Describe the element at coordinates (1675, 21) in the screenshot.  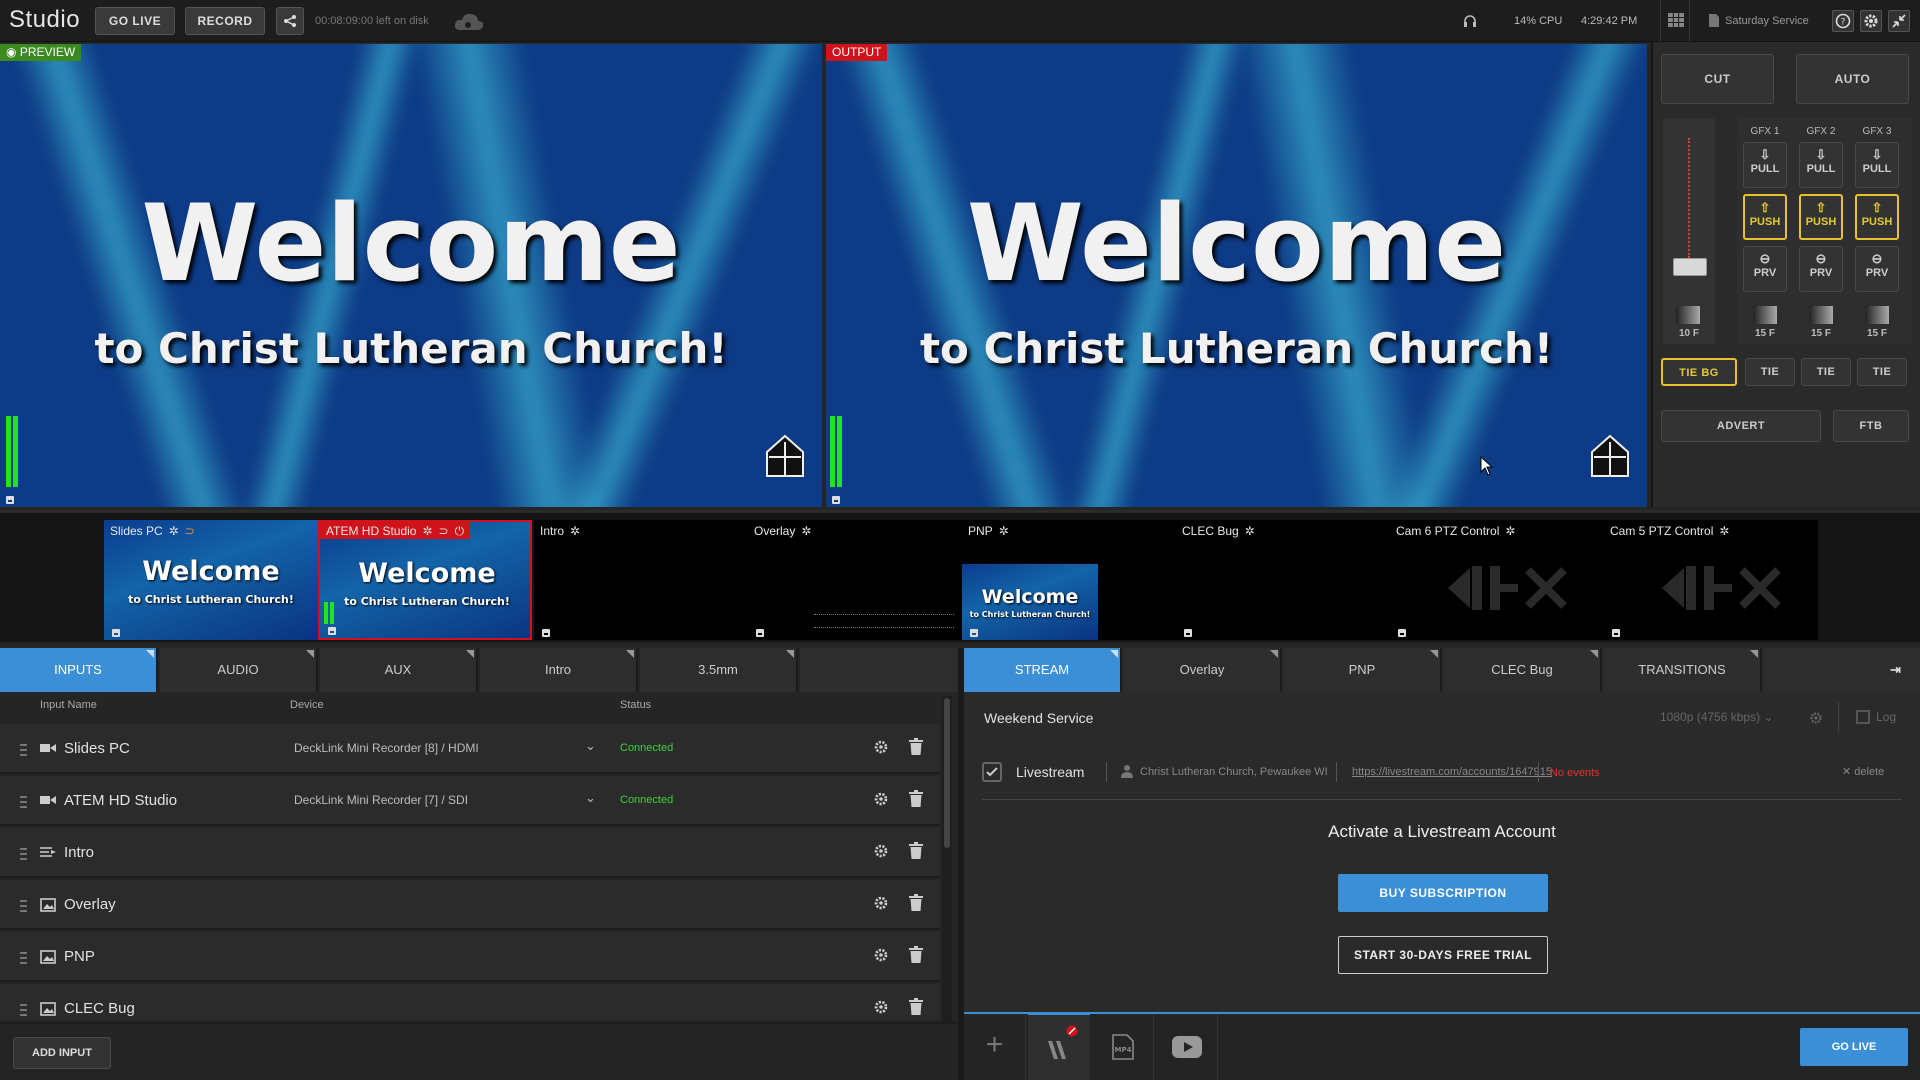
I see `multiview-layout-button` at that location.